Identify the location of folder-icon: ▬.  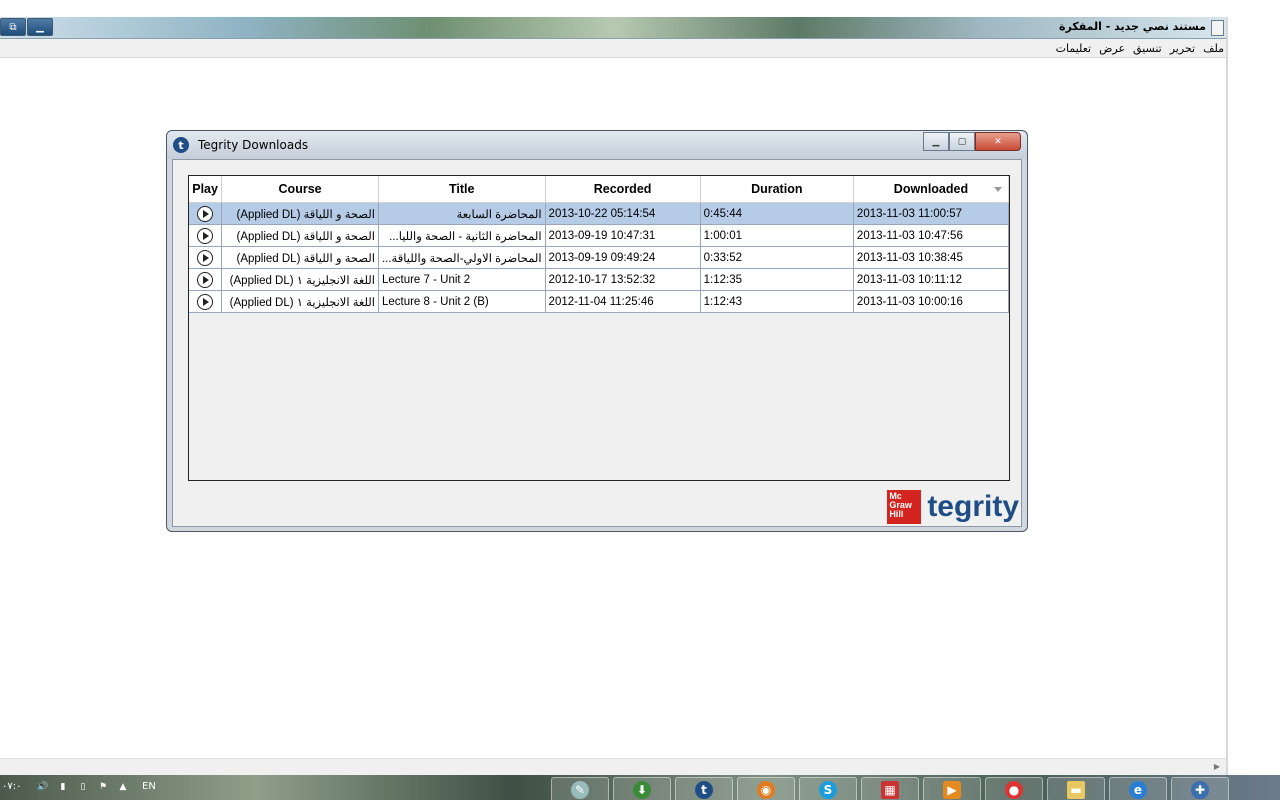
(1076, 789).